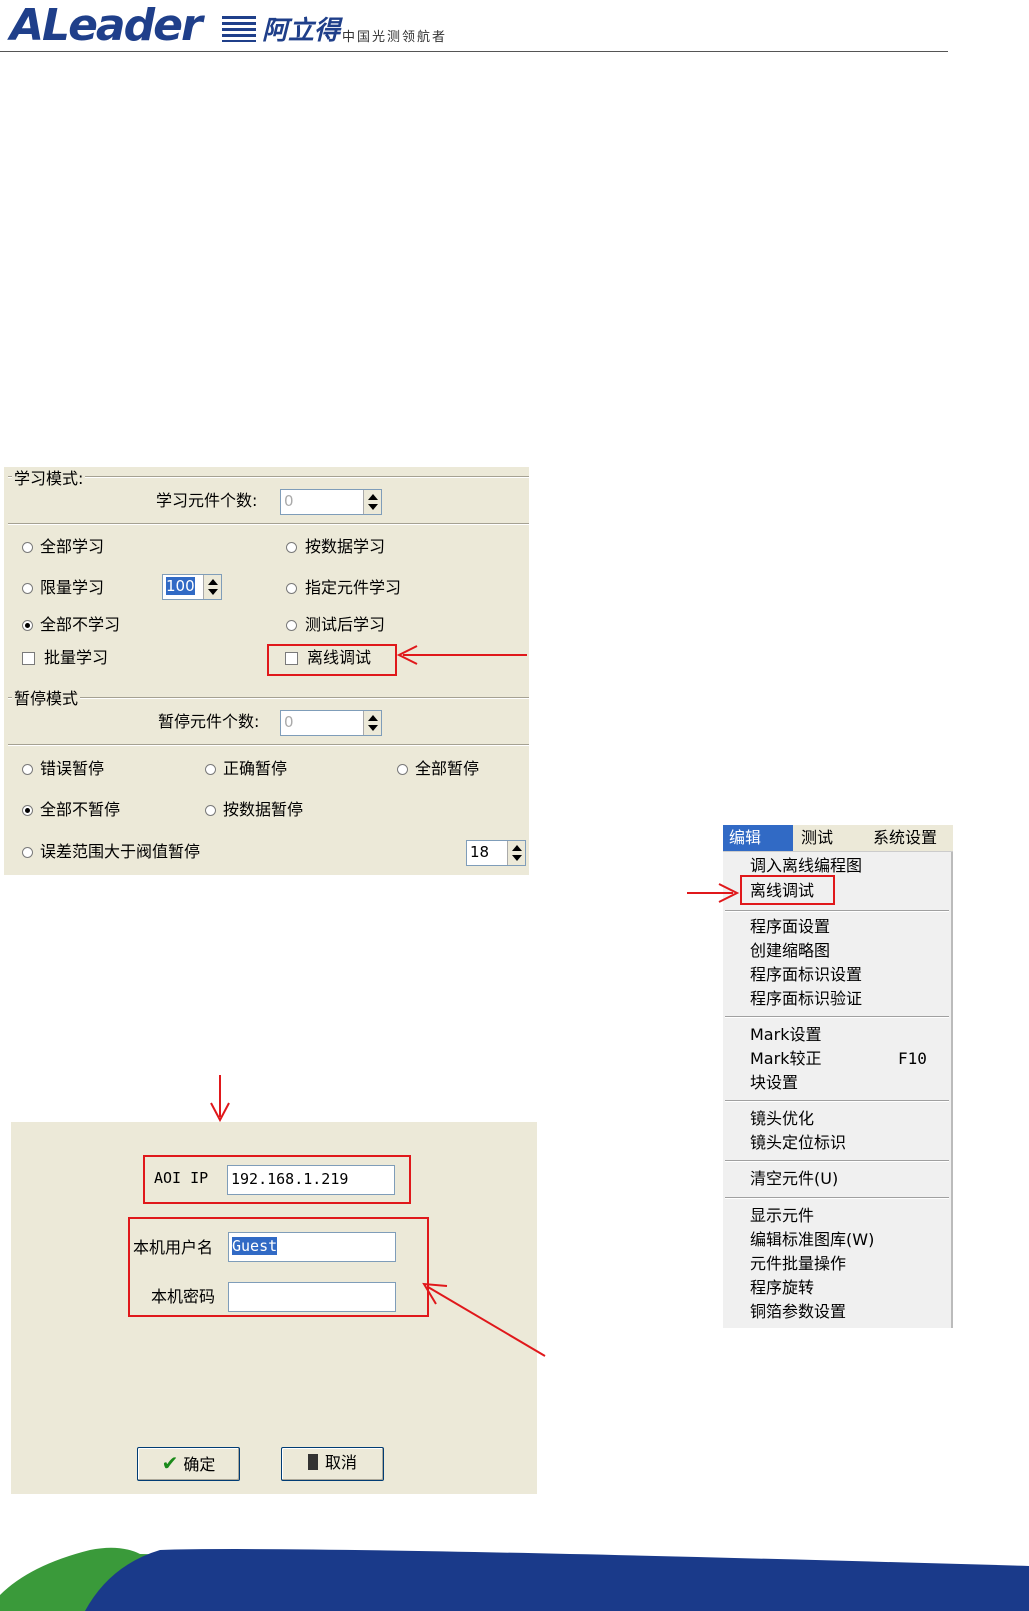 The image size is (1029, 1611). What do you see at coordinates (447, 768) in the screenshot?
I see `label-all-pause: 全部暂停` at bounding box center [447, 768].